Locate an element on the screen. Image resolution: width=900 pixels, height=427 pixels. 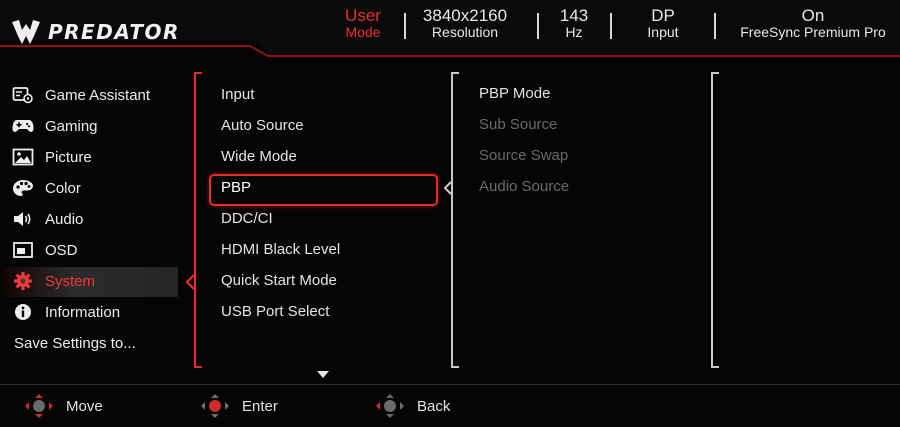
menu-item-color: Color is located at coordinates (46, 188).